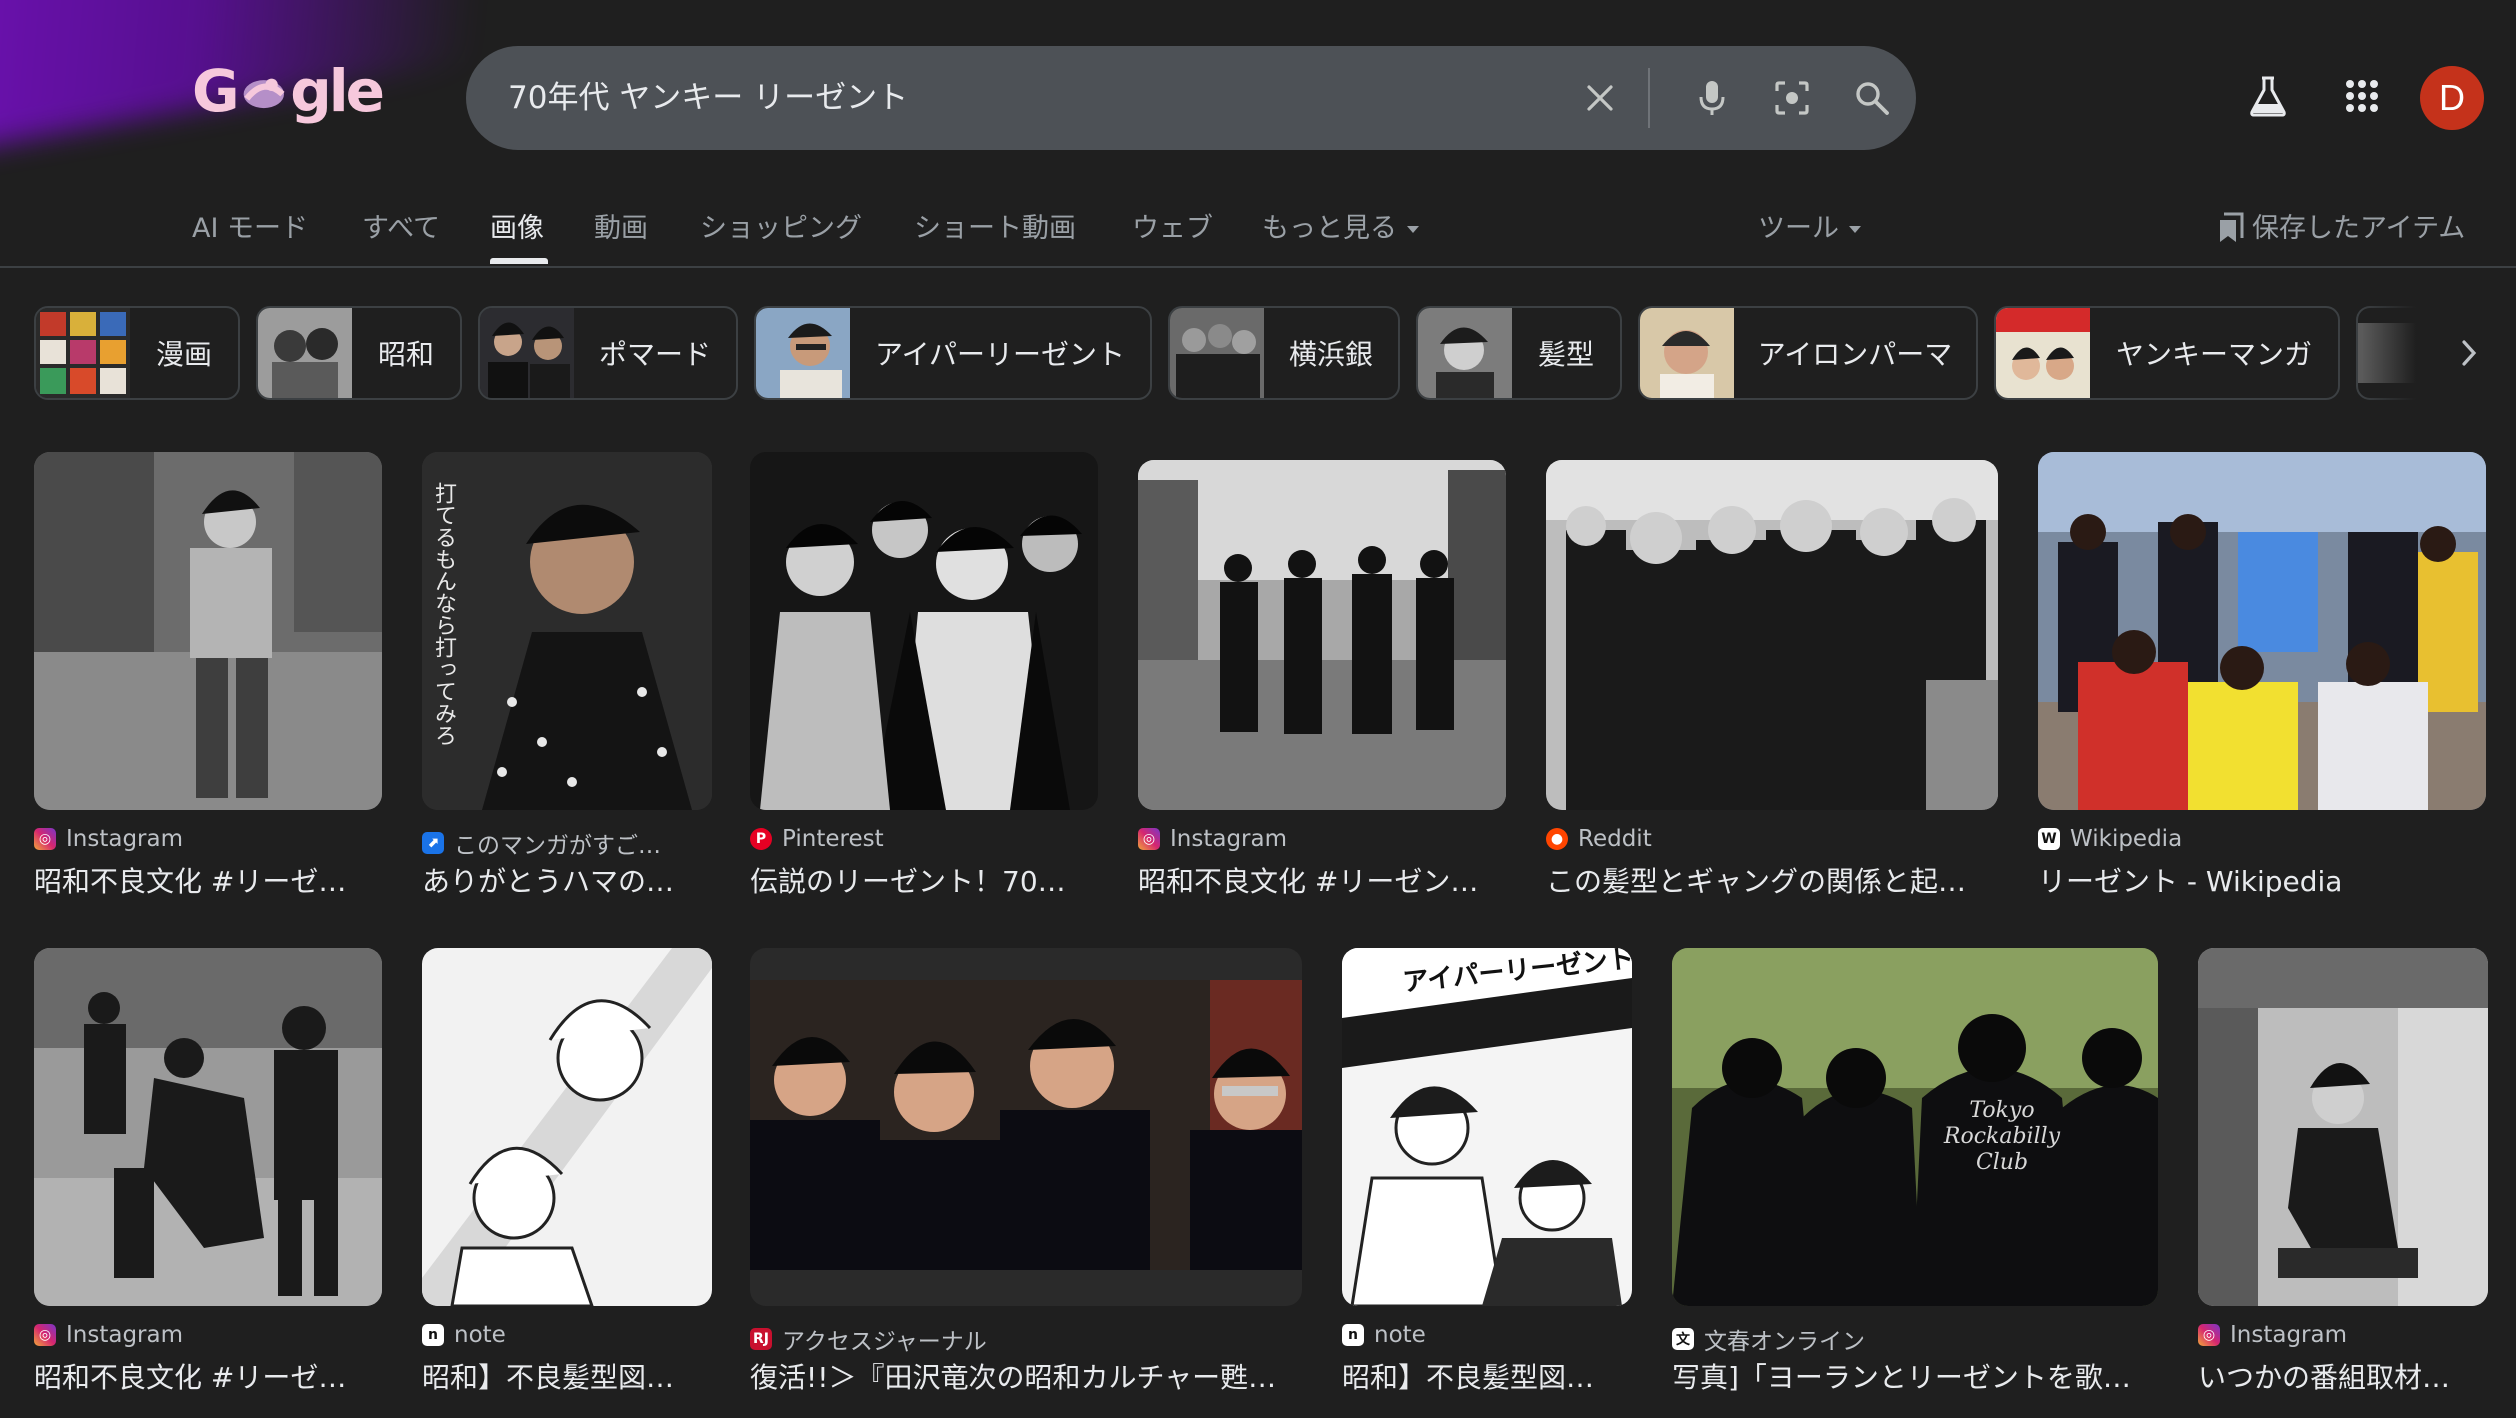 This screenshot has width=2516, height=1418. What do you see at coordinates (761, 1339) in the screenshot?
I see `access-journal-icon: RJ` at bounding box center [761, 1339].